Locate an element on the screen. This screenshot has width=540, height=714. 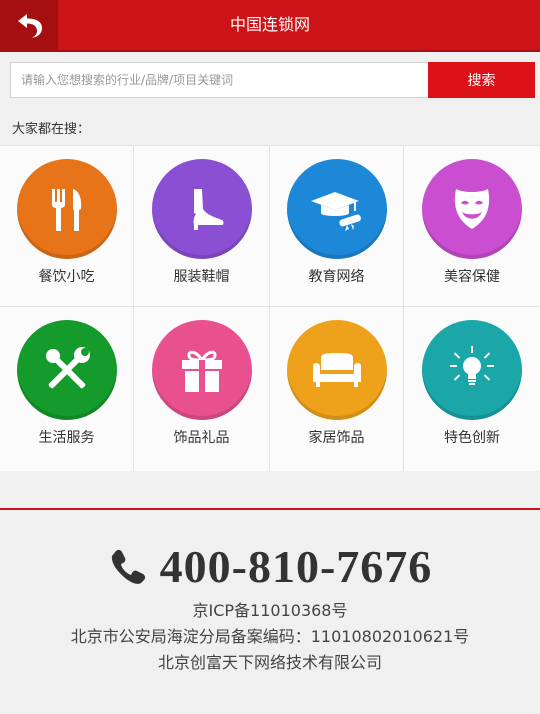
category-innovation-badge is located at coordinates (472, 370).